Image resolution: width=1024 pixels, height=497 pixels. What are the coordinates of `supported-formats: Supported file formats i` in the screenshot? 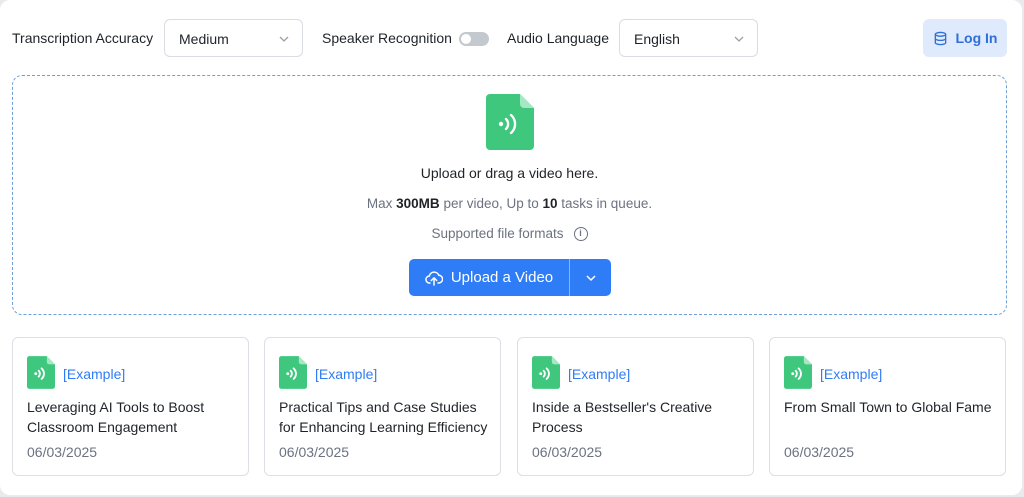 It's located at (509, 233).